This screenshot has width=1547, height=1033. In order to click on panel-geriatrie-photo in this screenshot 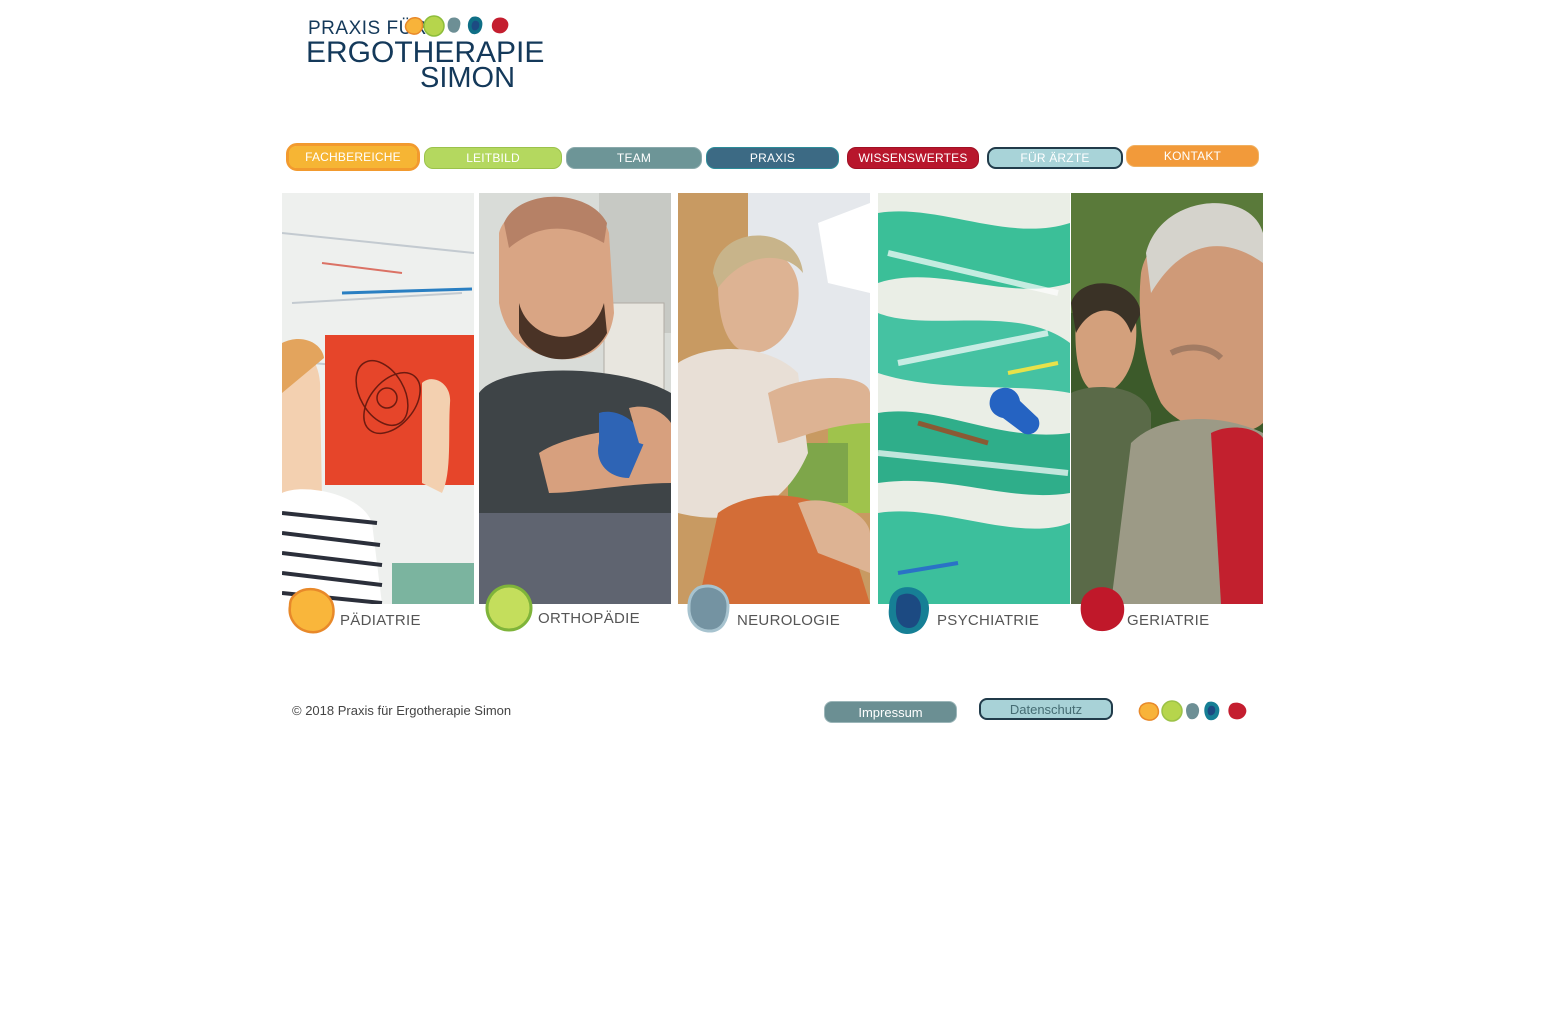, I will do `click(1167, 398)`.